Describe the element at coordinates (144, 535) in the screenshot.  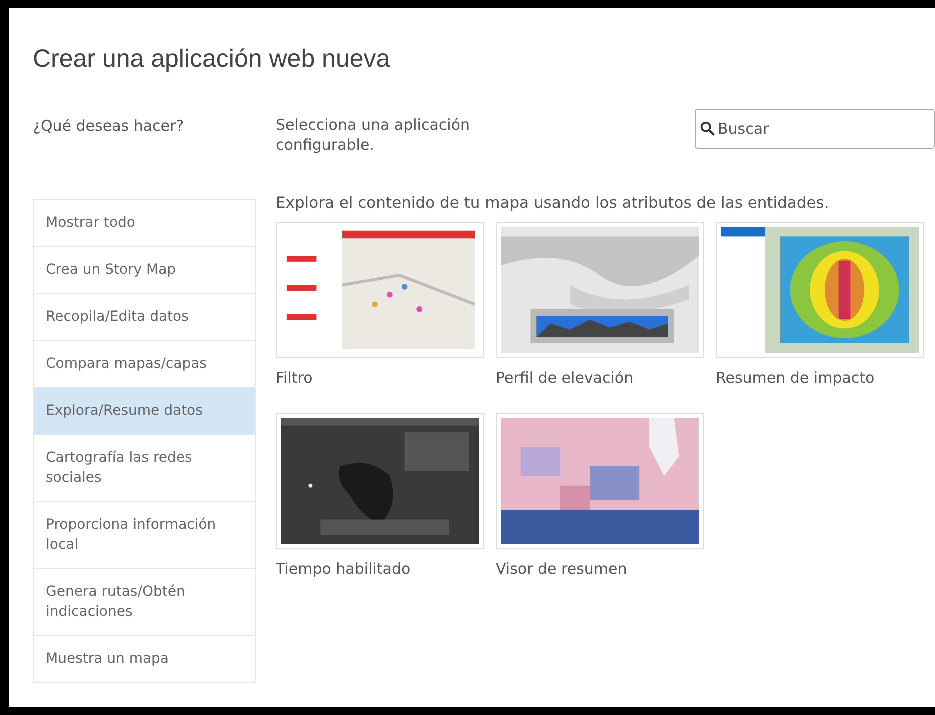
I see `category-item: Proporciona información local` at that location.